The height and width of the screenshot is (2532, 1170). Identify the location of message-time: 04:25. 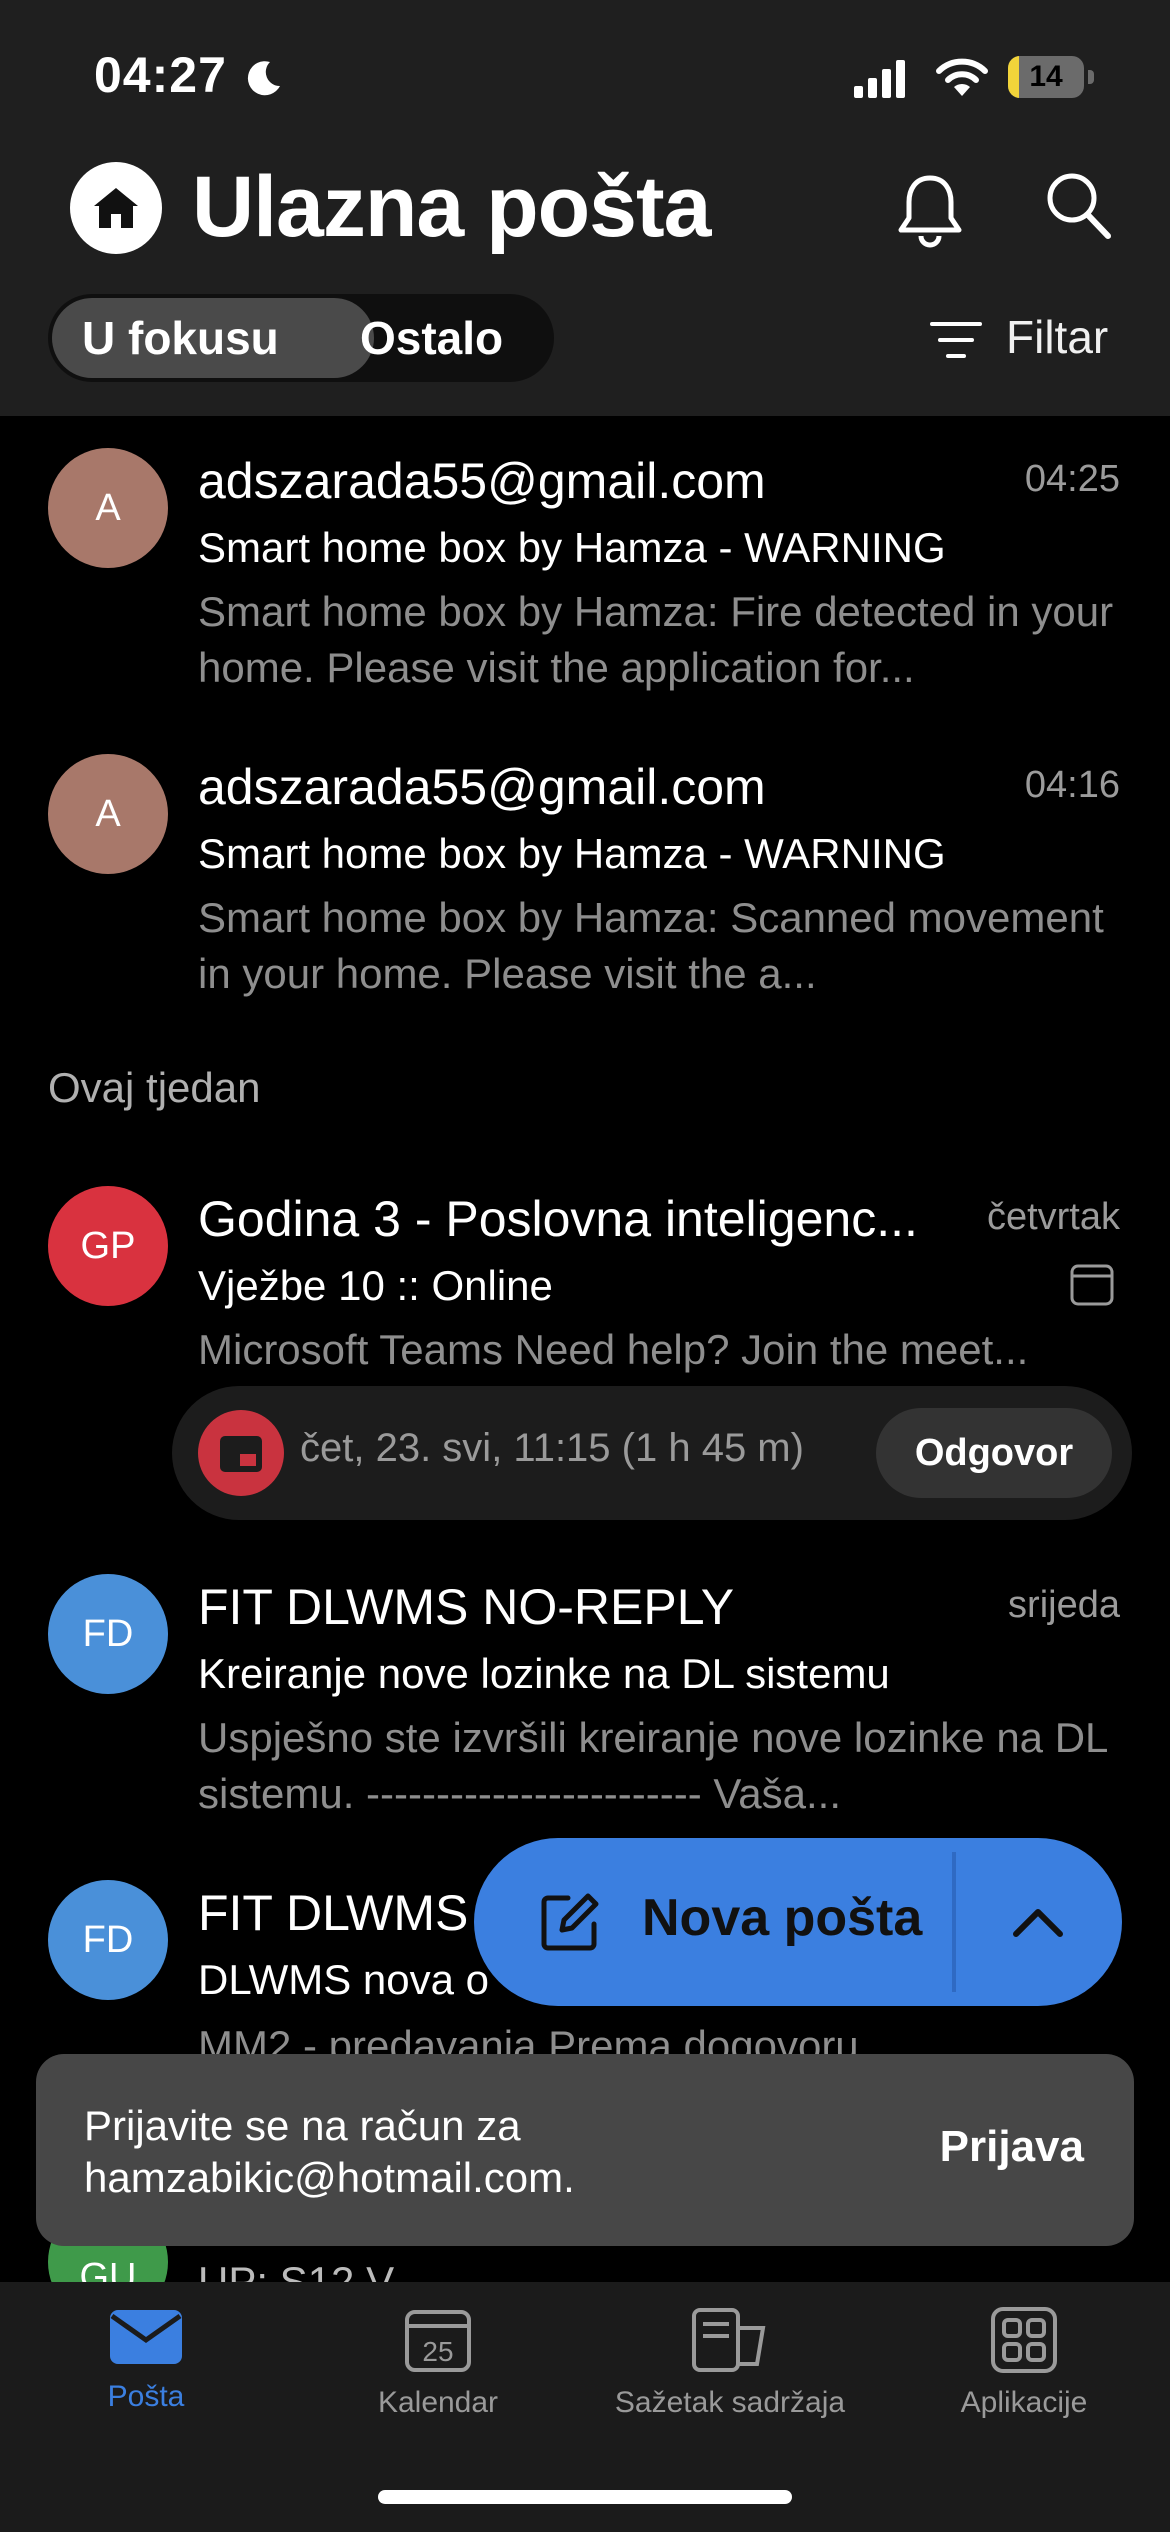
(1072, 479).